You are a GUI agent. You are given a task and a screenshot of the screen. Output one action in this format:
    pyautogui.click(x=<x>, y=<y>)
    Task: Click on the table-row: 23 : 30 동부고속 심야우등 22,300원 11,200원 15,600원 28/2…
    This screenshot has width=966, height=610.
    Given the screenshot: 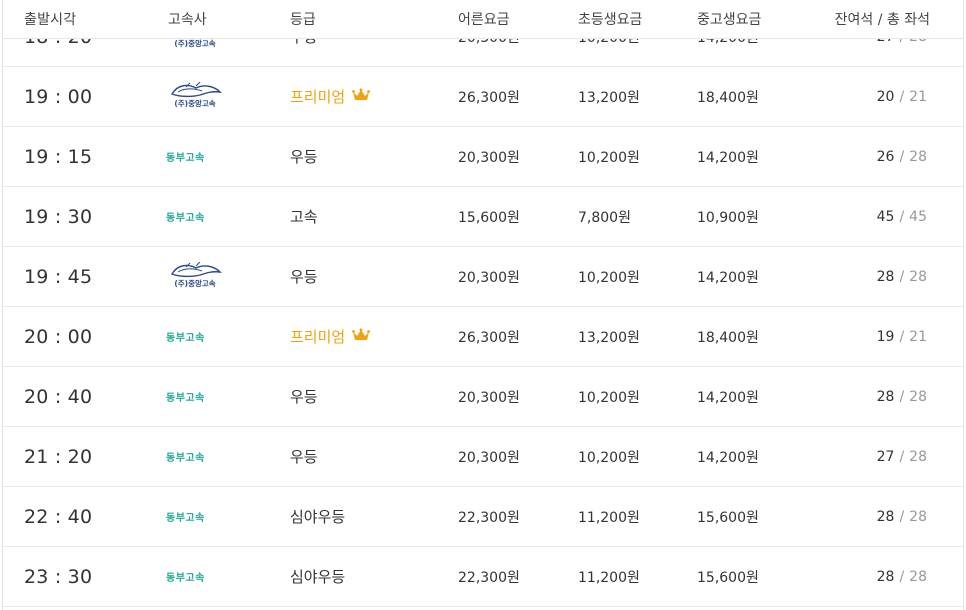 What is the action you would take?
    pyautogui.click(x=483, y=577)
    